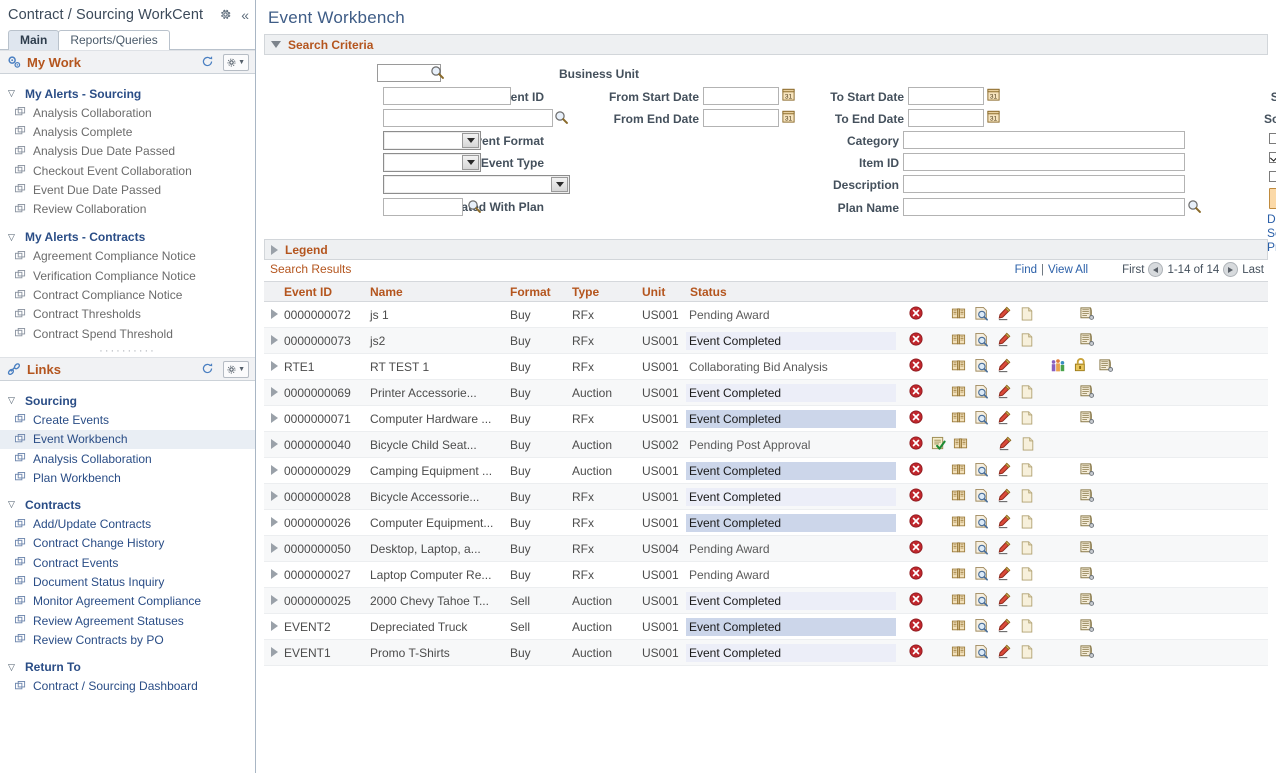 The height and width of the screenshot is (773, 1276). What do you see at coordinates (1156, 269) in the screenshot?
I see `arrow-left-circle-icon` at bounding box center [1156, 269].